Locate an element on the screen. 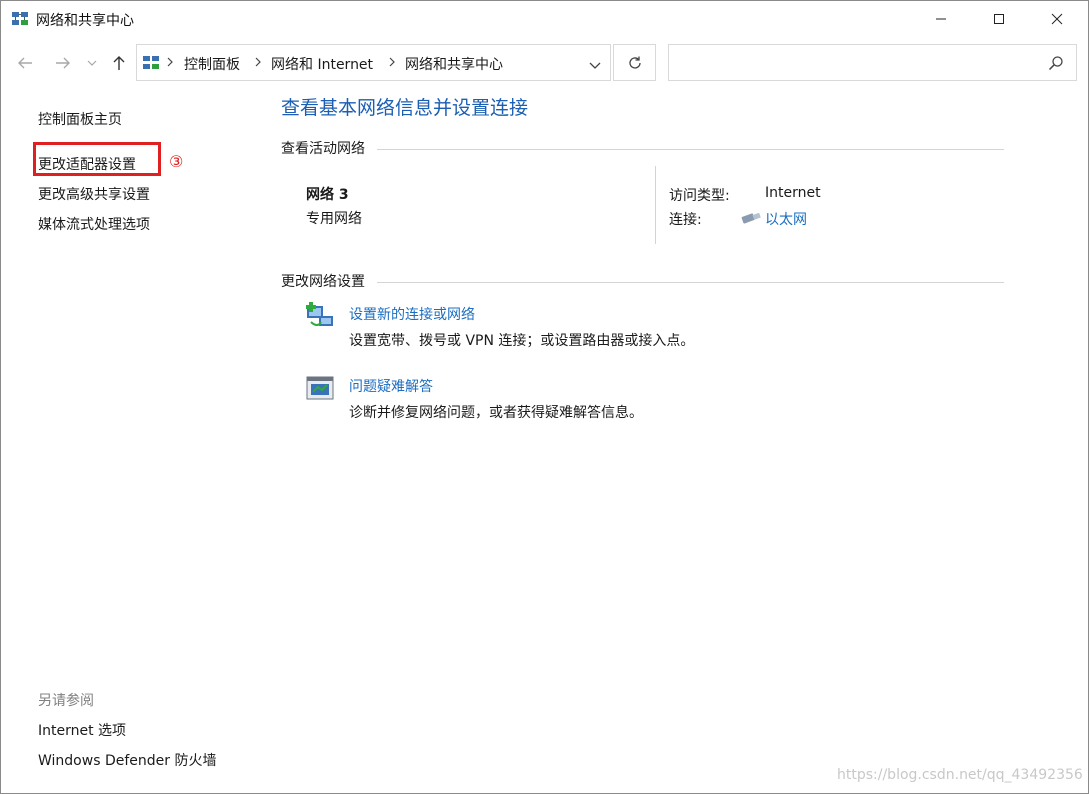 The width and height of the screenshot is (1089, 794). connections-label: 连接: is located at coordinates (685, 220).